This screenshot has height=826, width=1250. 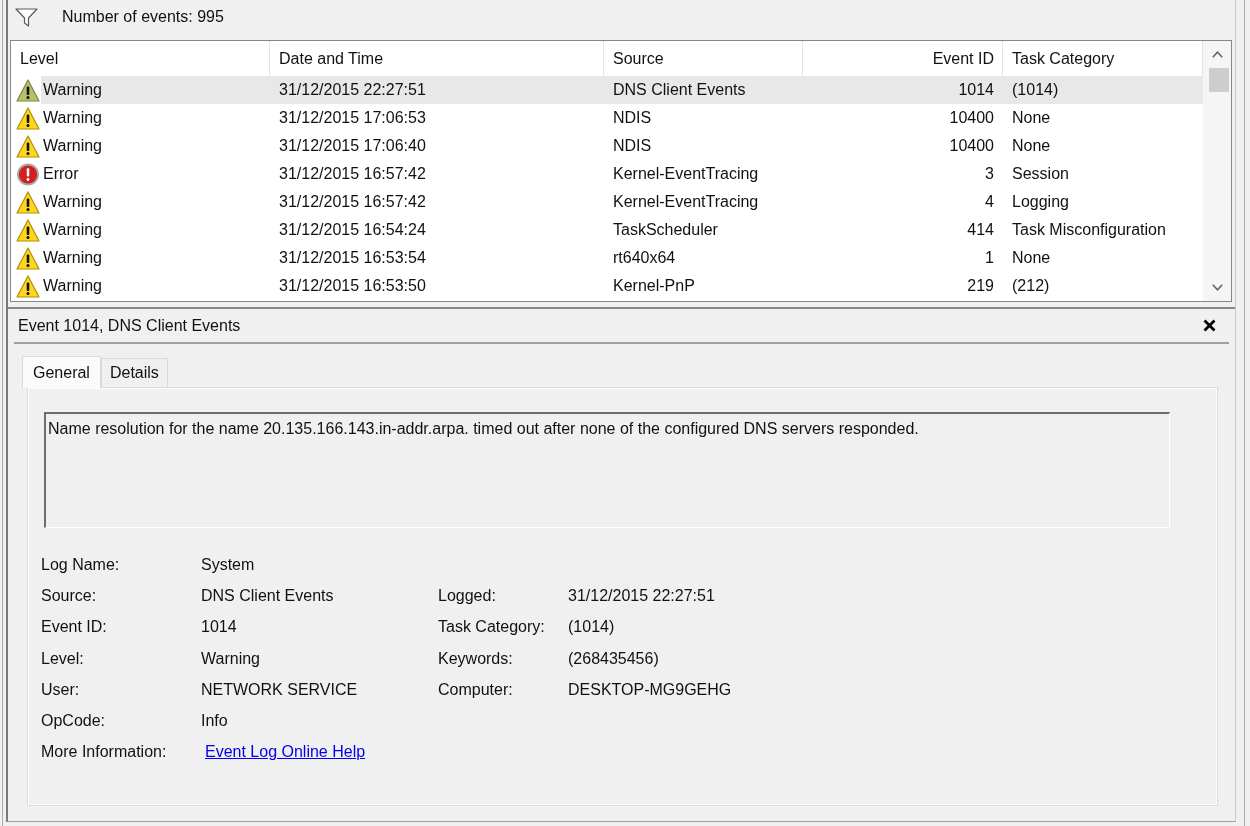 What do you see at coordinates (989, 174) in the screenshot?
I see `table-cell-text: 3` at bounding box center [989, 174].